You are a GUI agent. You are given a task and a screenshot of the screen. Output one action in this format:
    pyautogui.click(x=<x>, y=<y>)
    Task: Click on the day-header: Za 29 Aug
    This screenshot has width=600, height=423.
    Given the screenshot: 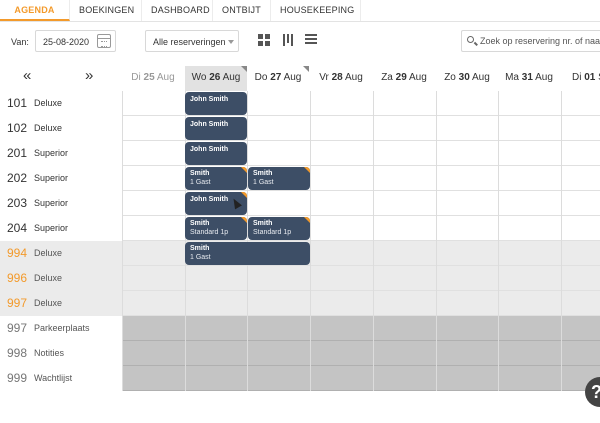 What is the action you would take?
    pyautogui.click(x=404, y=78)
    